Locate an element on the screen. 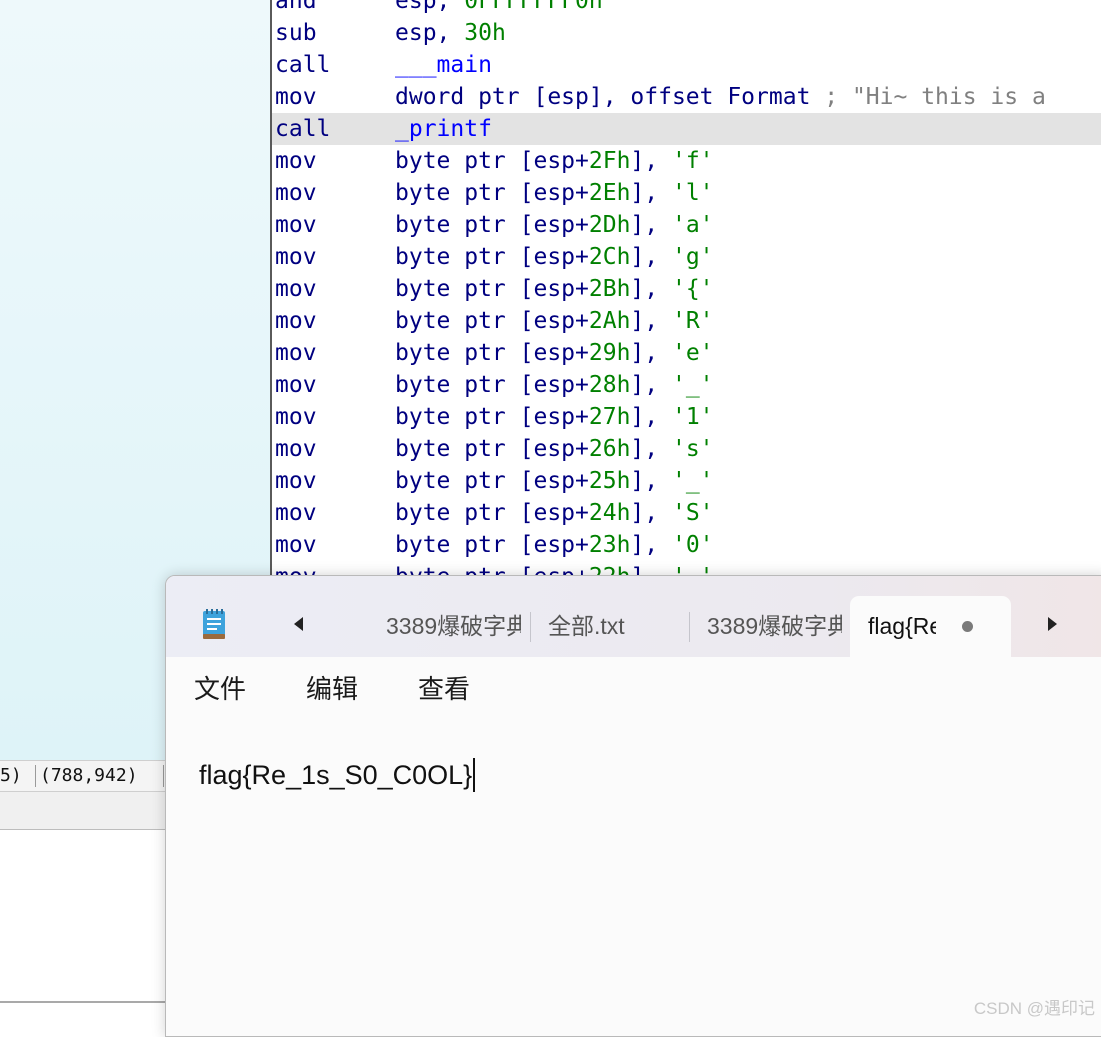 The image size is (1101, 1037). disasm-line: mov byte ptr [esp+2Ch], 'g' is located at coordinates (686, 257).